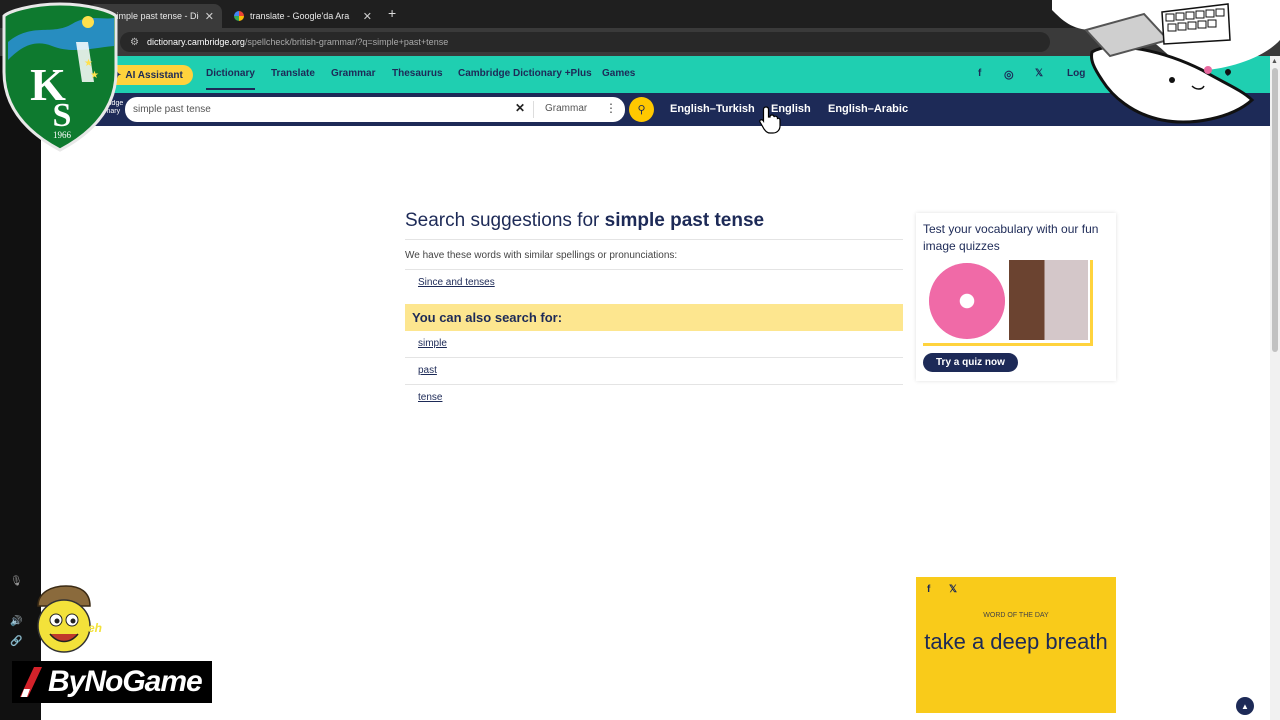  Describe the element at coordinates (770, 120) in the screenshot. I see `hand-cursor-icon` at that location.